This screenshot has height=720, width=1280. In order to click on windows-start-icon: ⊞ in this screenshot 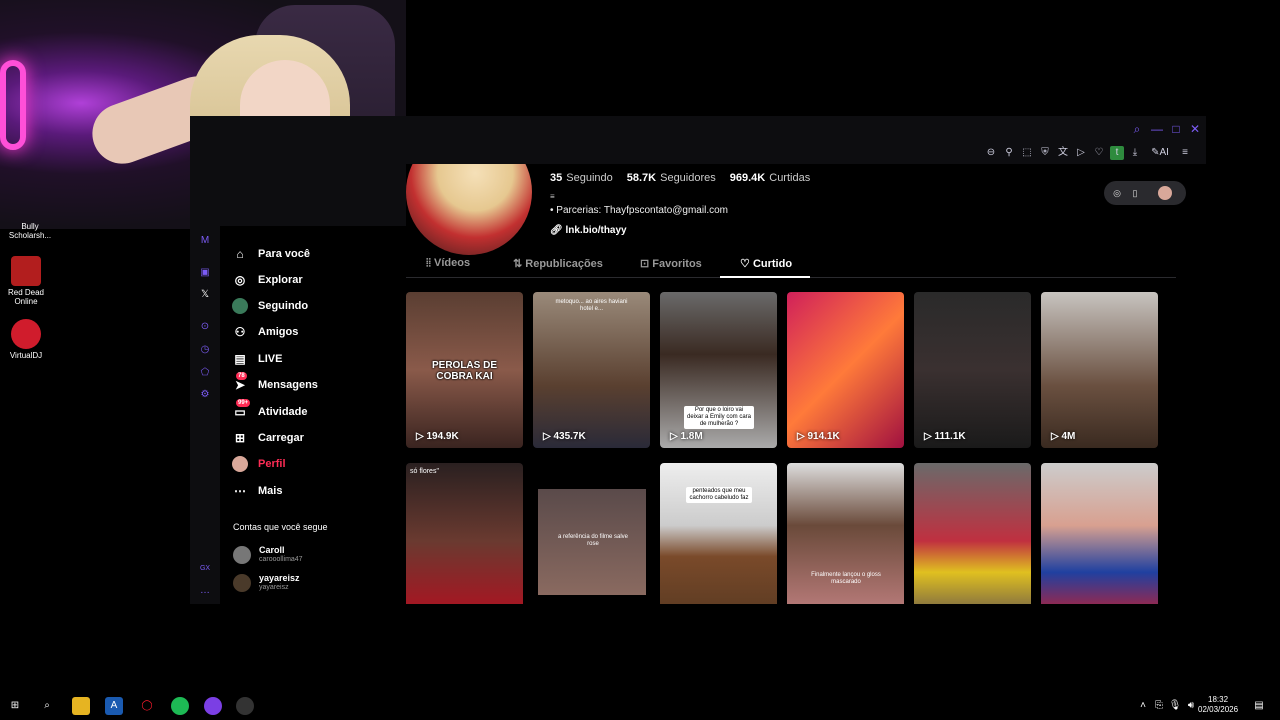, I will do `click(15, 706)`.